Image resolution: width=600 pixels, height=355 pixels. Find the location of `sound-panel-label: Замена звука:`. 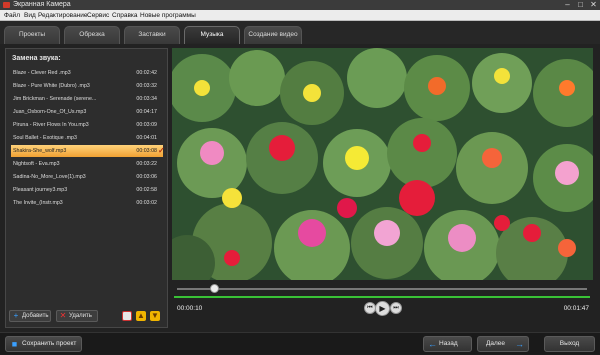

sound-panel-label: Замена звука: is located at coordinates (36, 58).